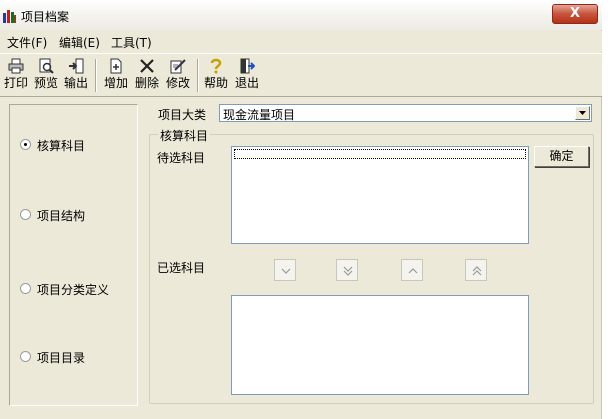 The height and width of the screenshot is (419, 615). I want to click on option-label: 项目分类定义, so click(73, 290).